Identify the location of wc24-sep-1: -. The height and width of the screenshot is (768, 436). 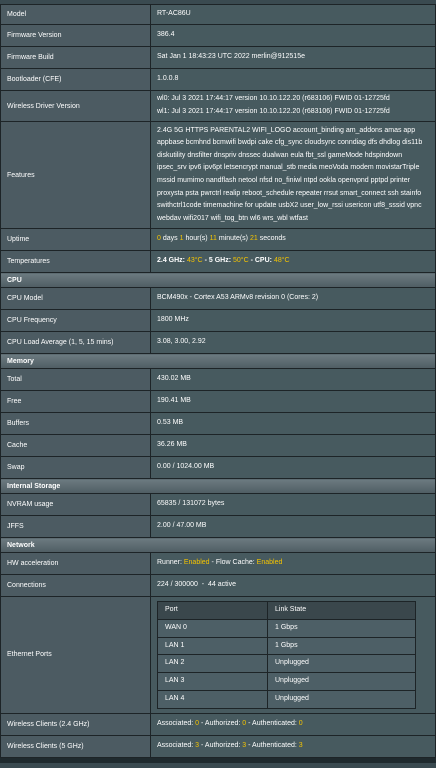
(202, 723).